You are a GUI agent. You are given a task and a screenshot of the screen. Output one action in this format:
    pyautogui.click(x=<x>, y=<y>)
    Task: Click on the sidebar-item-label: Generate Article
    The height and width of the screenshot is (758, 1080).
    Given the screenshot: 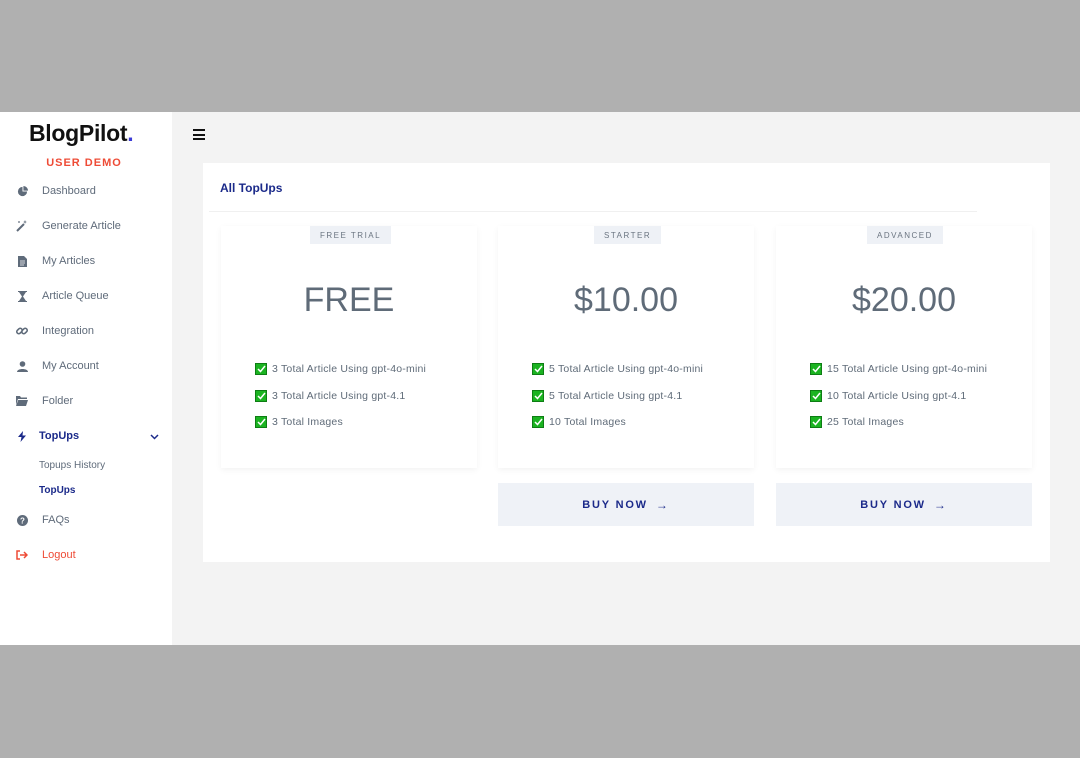 What is the action you would take?
    pyautogui.click(x=81, y=226)
    